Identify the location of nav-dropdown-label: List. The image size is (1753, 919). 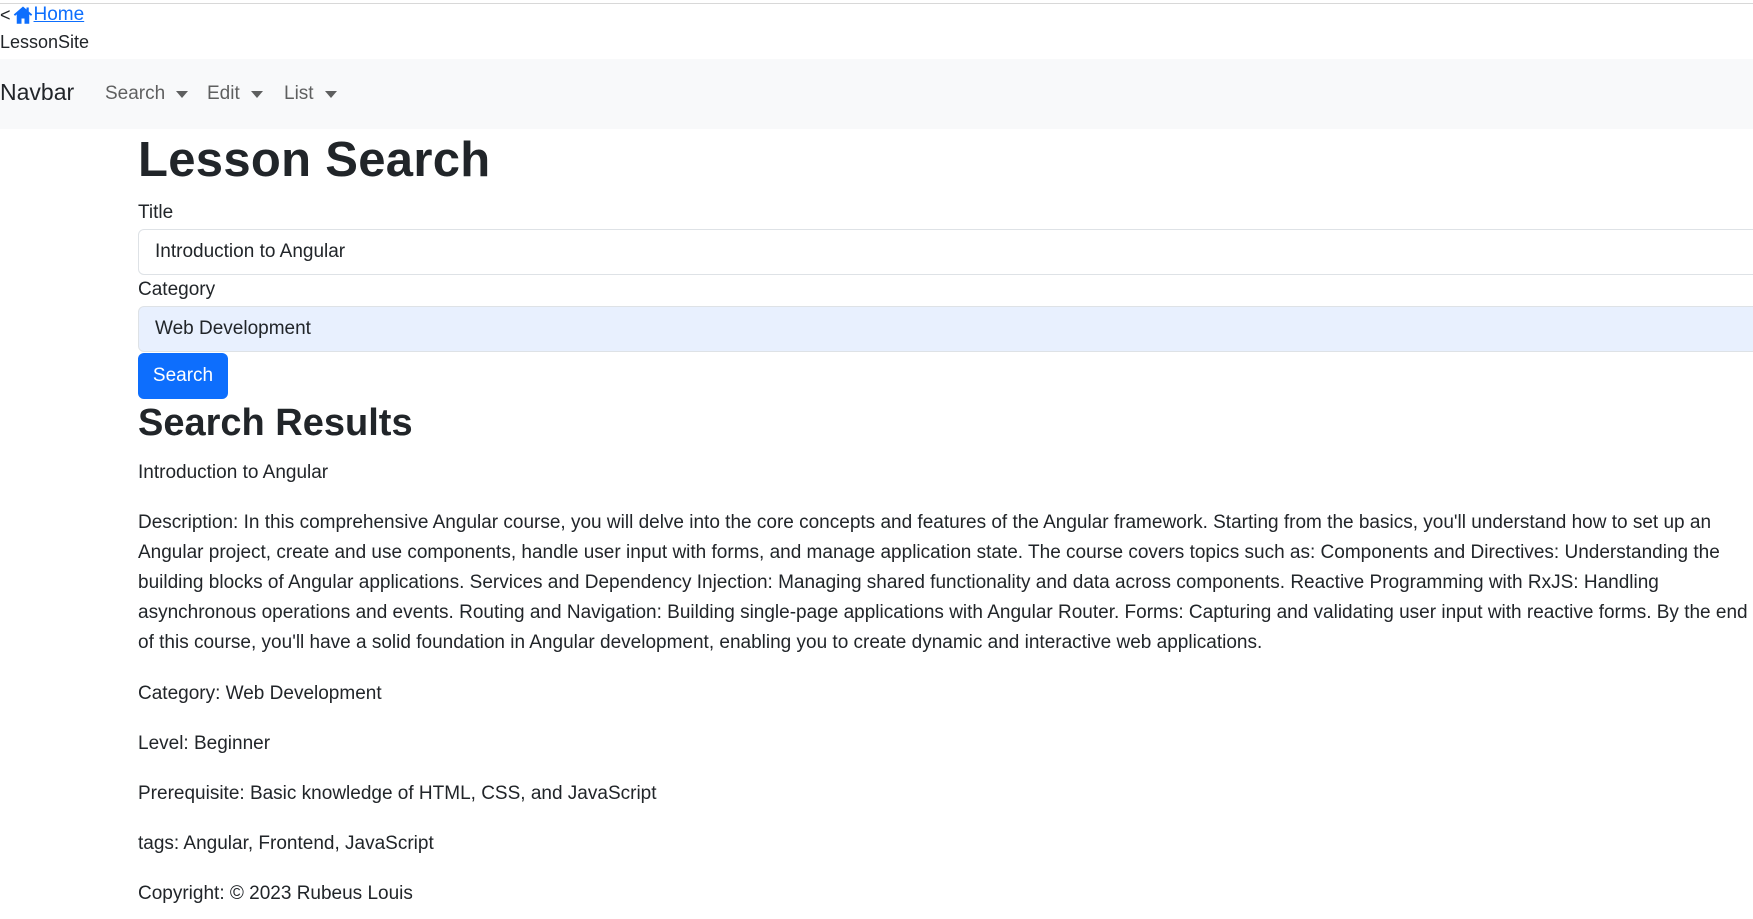
(299, 93).